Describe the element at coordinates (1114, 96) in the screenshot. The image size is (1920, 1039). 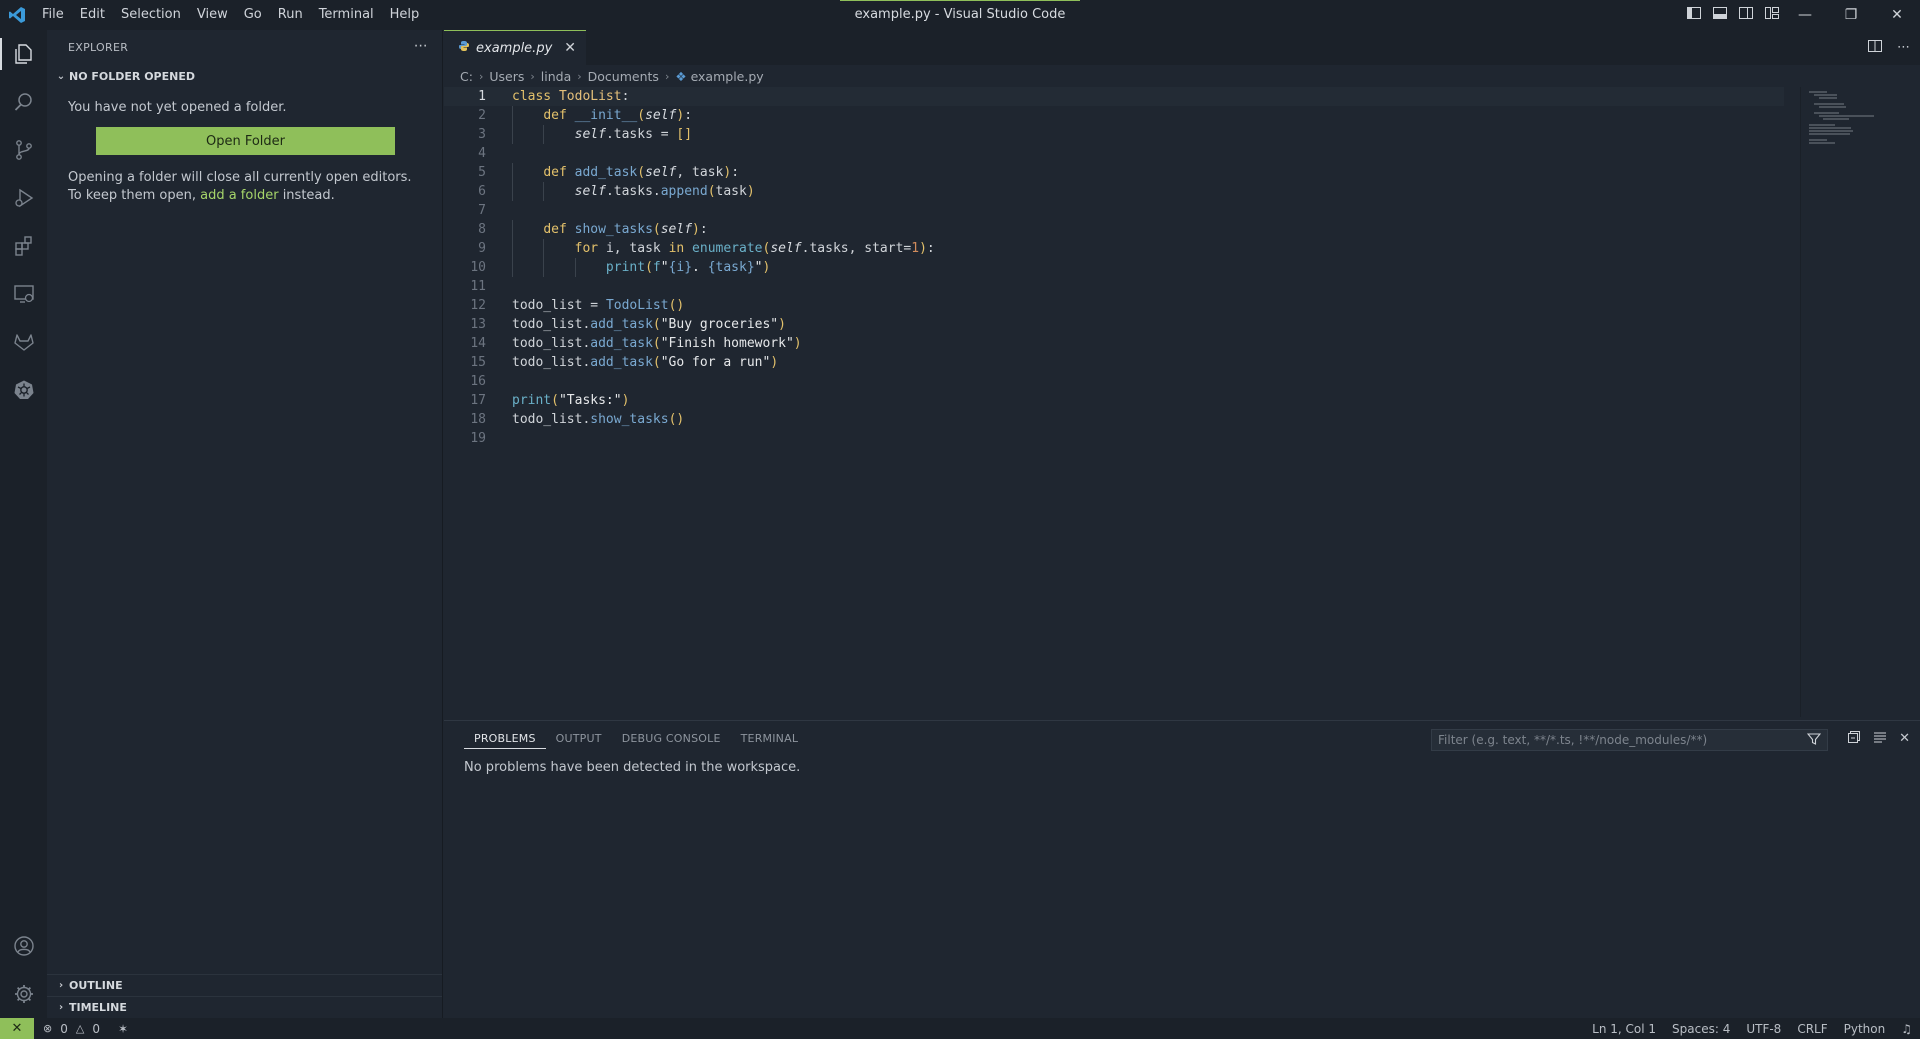
I see `code-line: 1 class TodoList:` at that location.